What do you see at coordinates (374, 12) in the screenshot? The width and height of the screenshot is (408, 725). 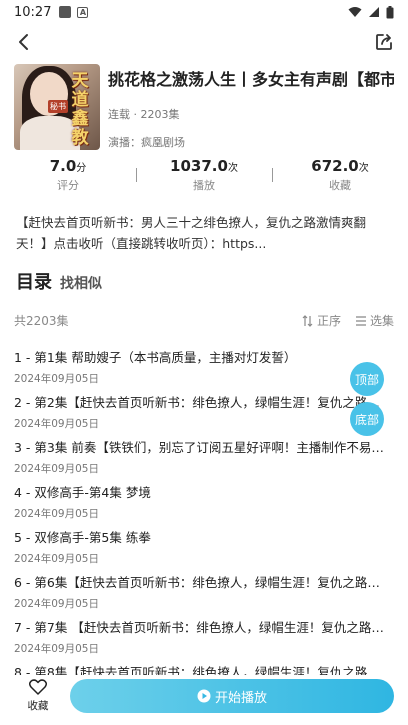 I see `signal-icon` at bounding box center [374, 12].